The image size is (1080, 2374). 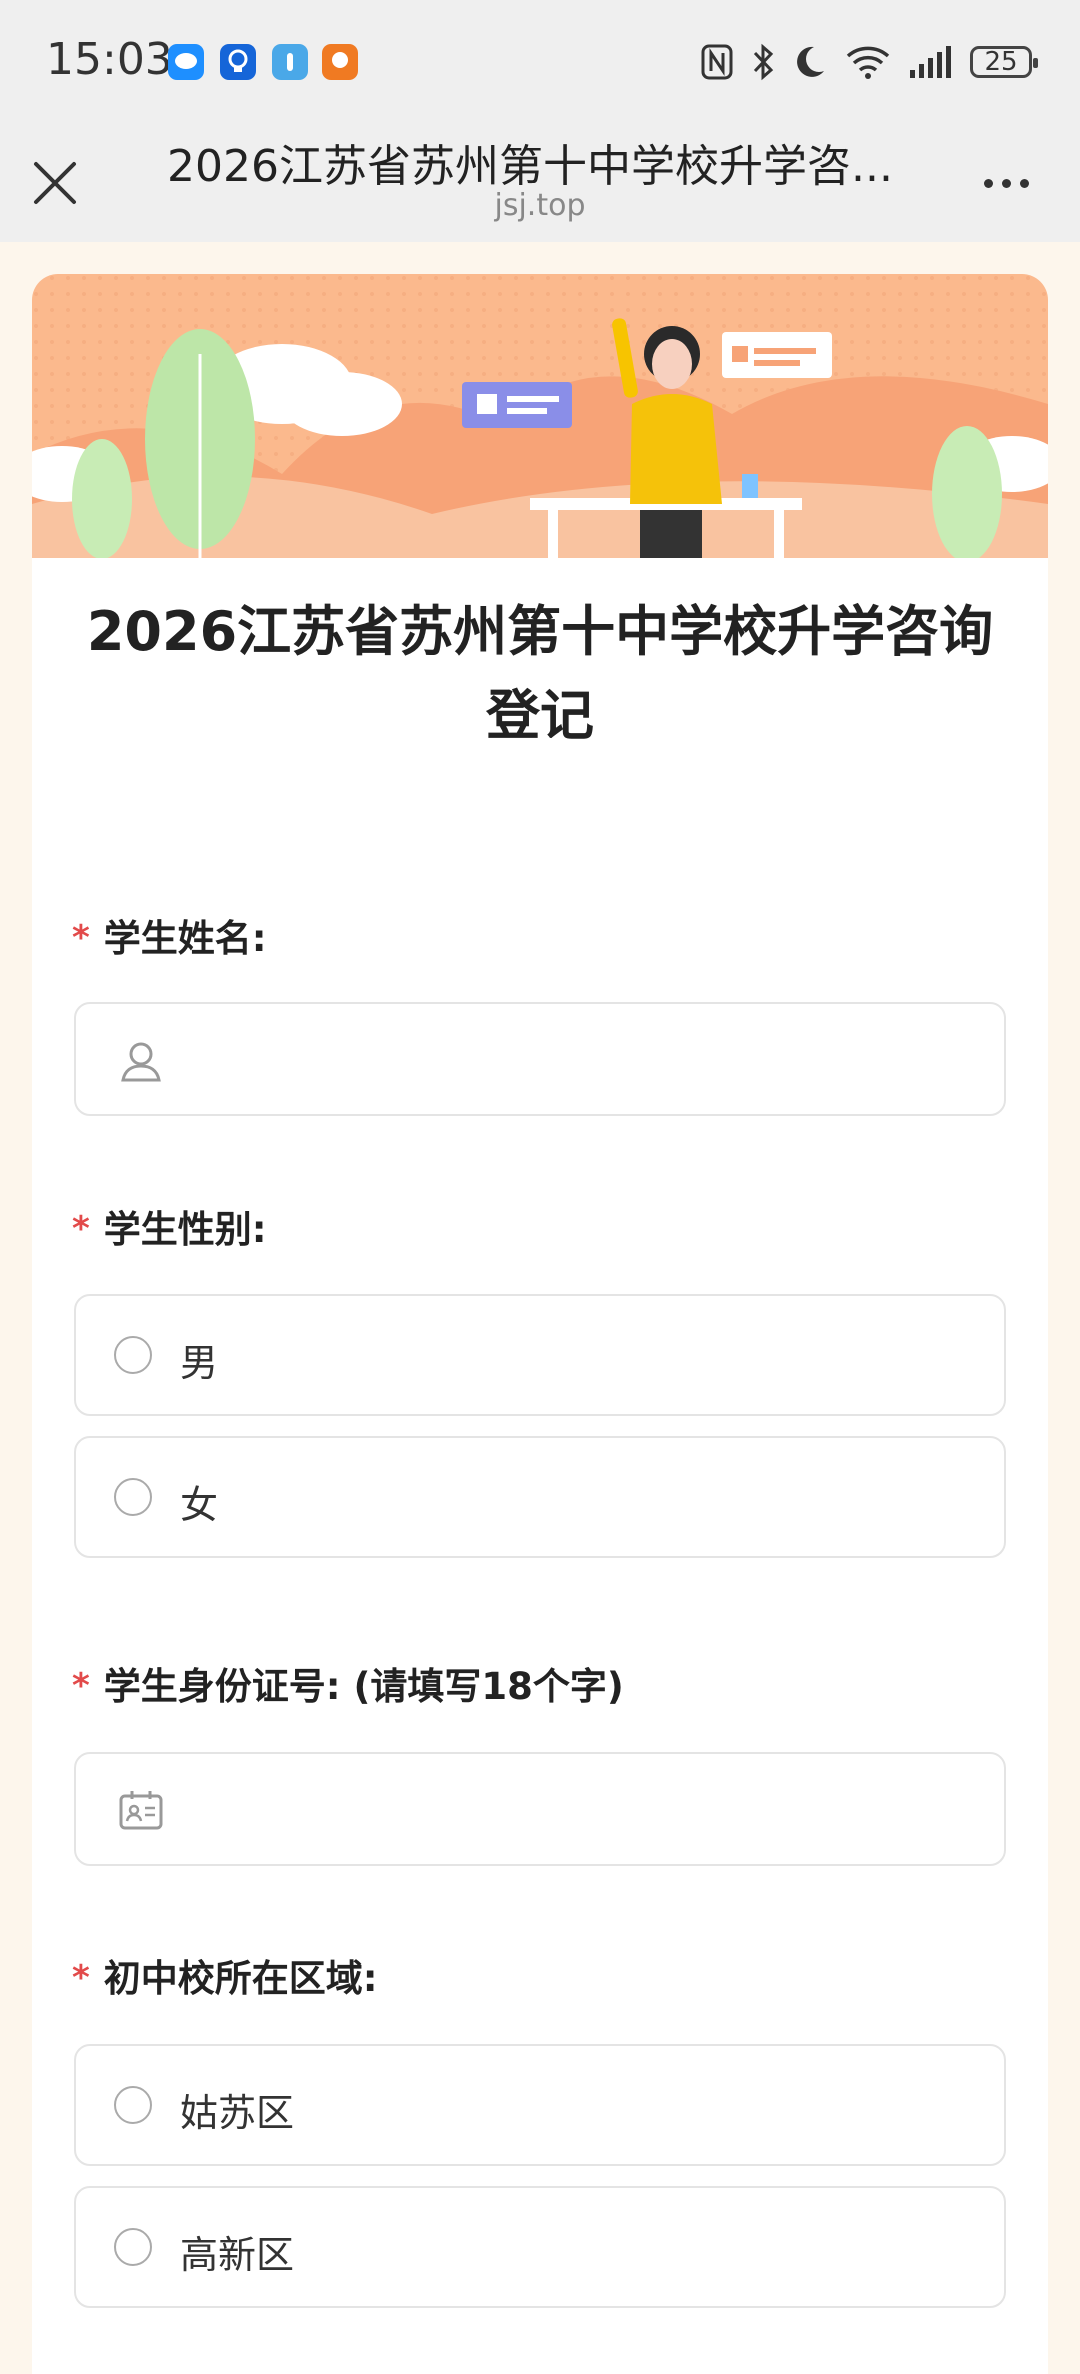 I want to click on option-label: 女, so click(x=199, y=1505).